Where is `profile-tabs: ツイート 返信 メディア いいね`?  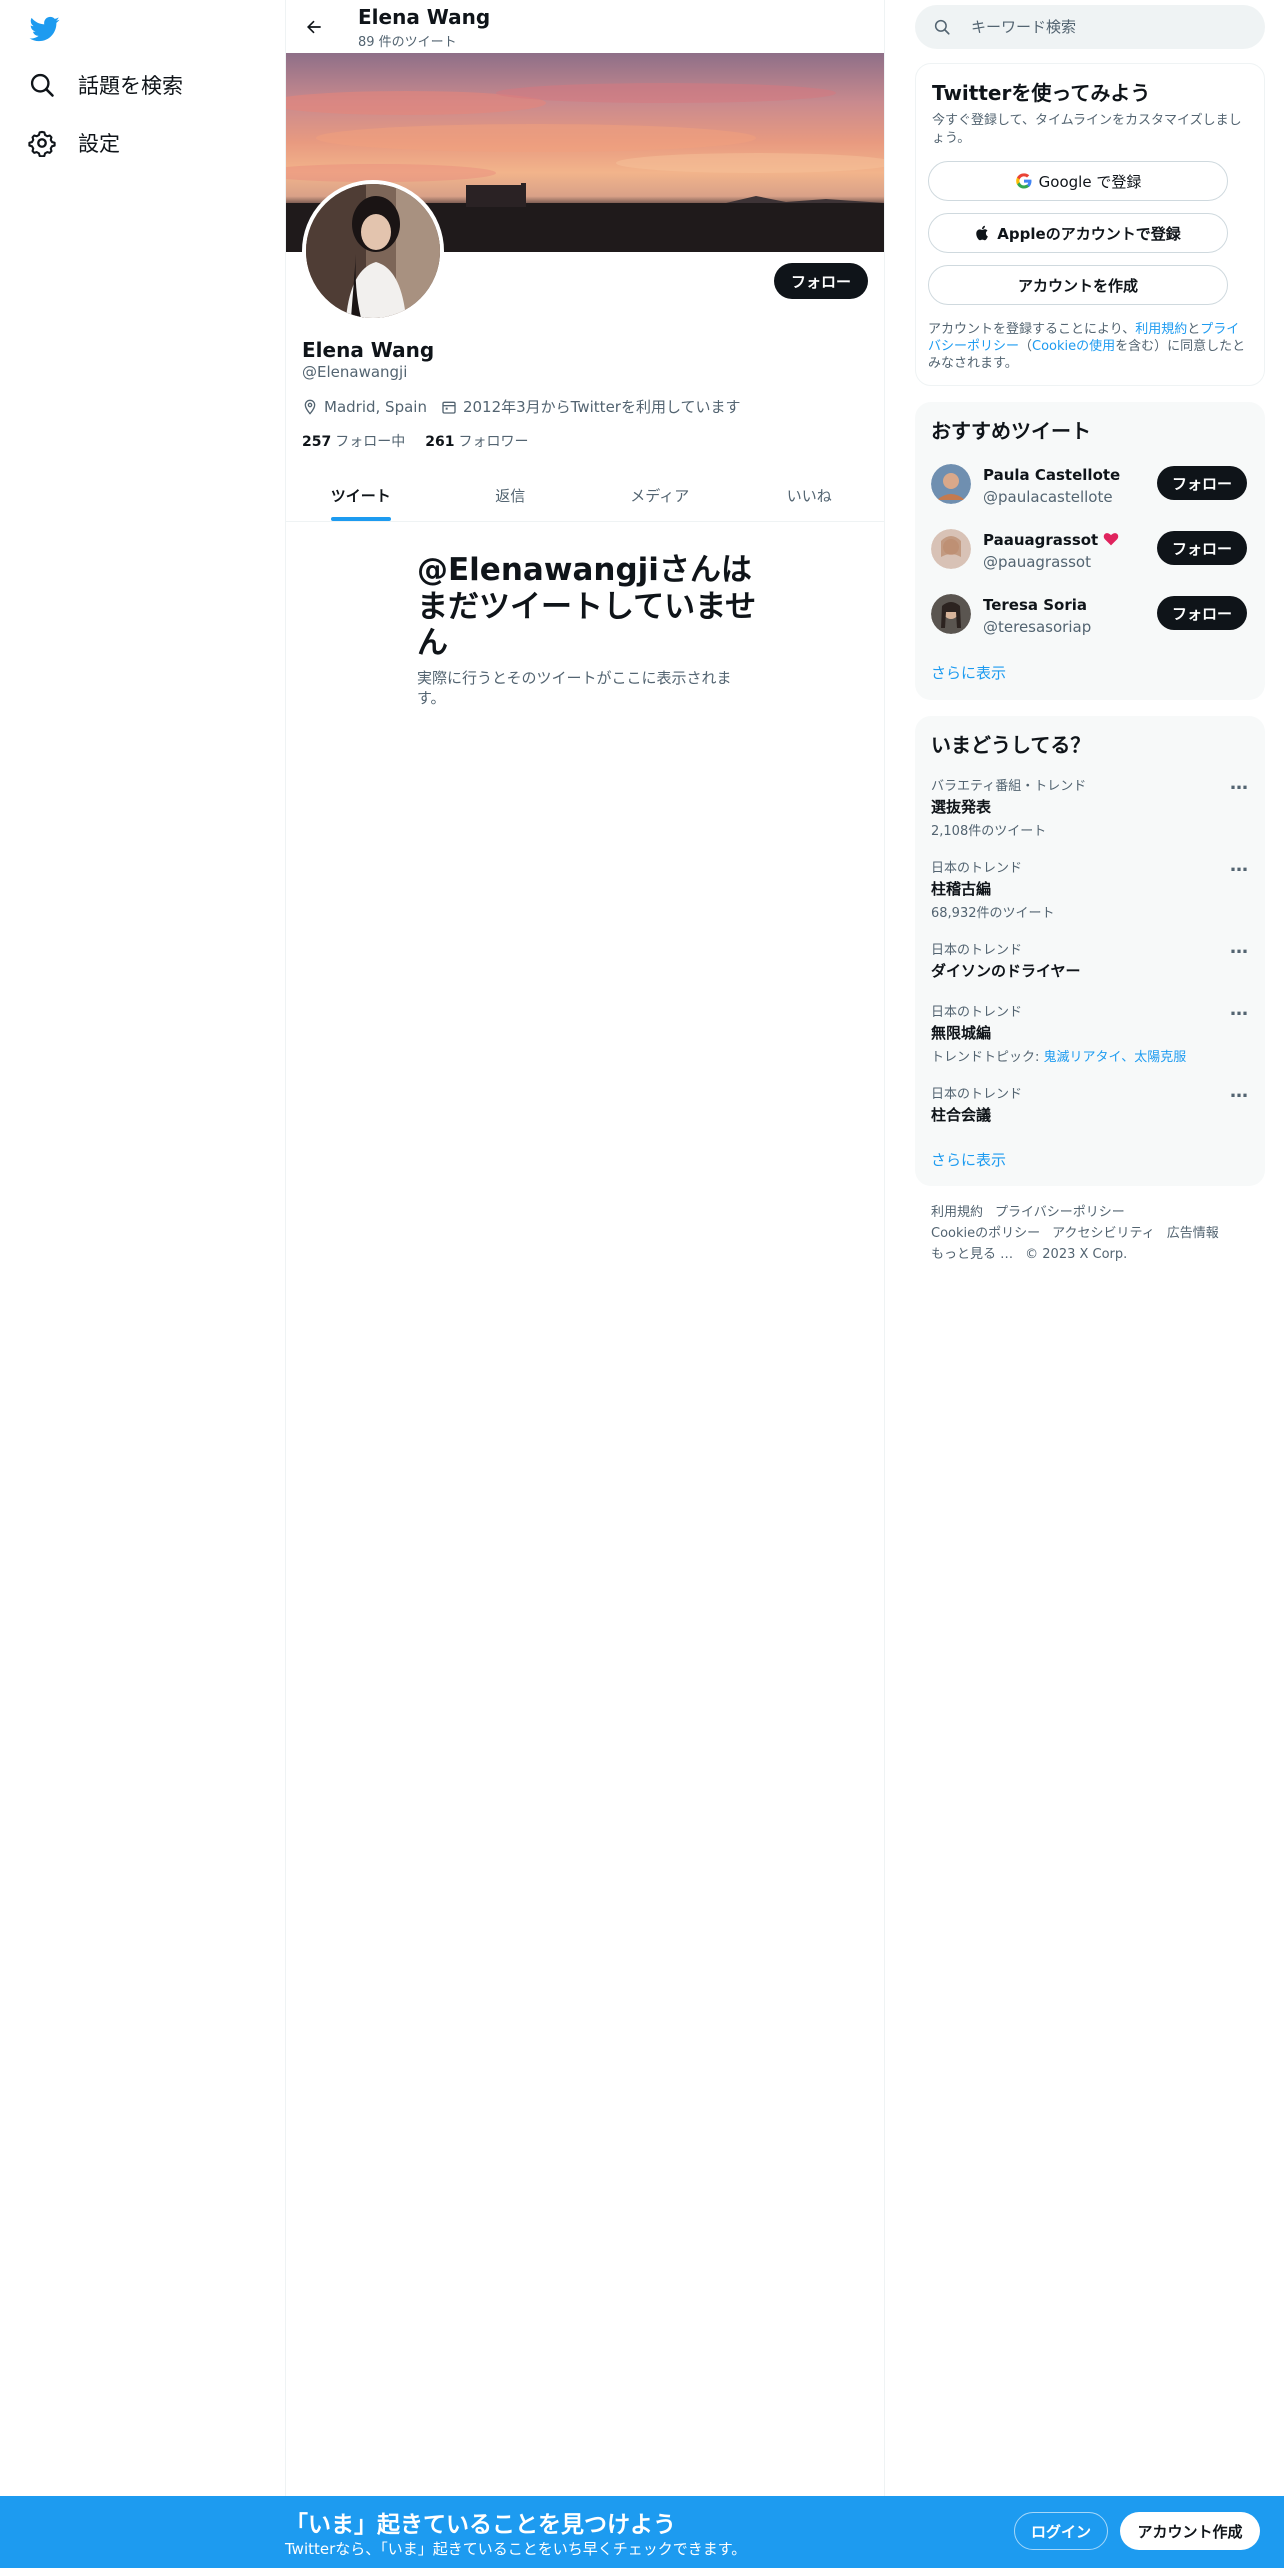 profile-tabs: ツイート 返信 メディア いいね is located at coordinates (585, 496).